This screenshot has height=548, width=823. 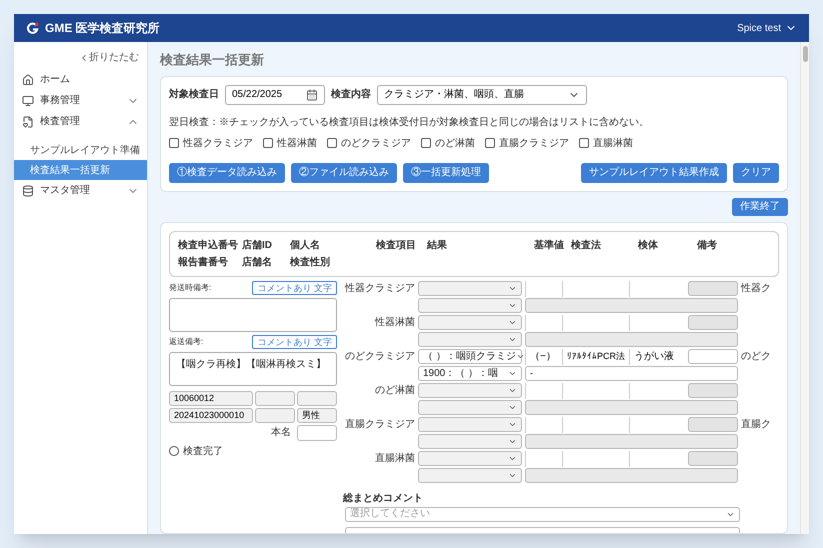 What do you see at coordinates (606, 143) in the screenshot?
I see `checkbox: 直腸淋菌` at bounding box center [606, 143].